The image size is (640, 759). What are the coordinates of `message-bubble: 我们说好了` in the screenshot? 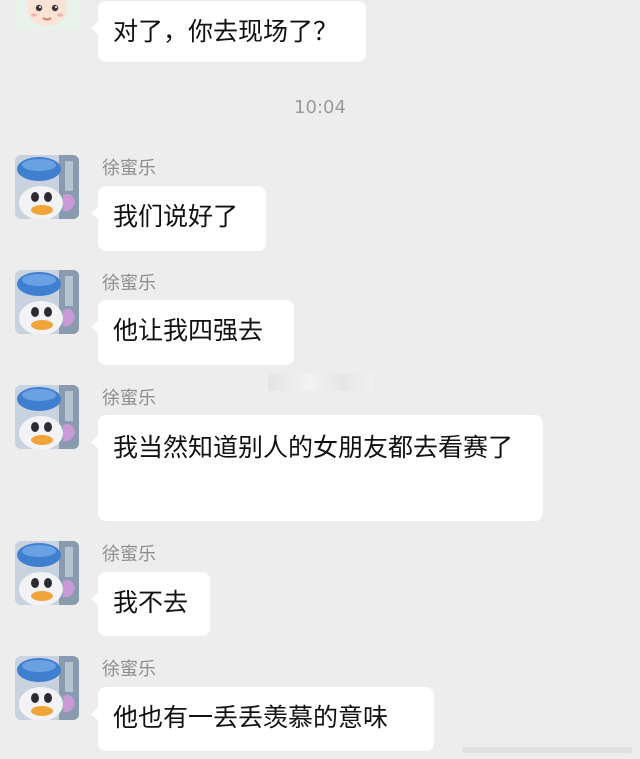 It's located at (178, 218).